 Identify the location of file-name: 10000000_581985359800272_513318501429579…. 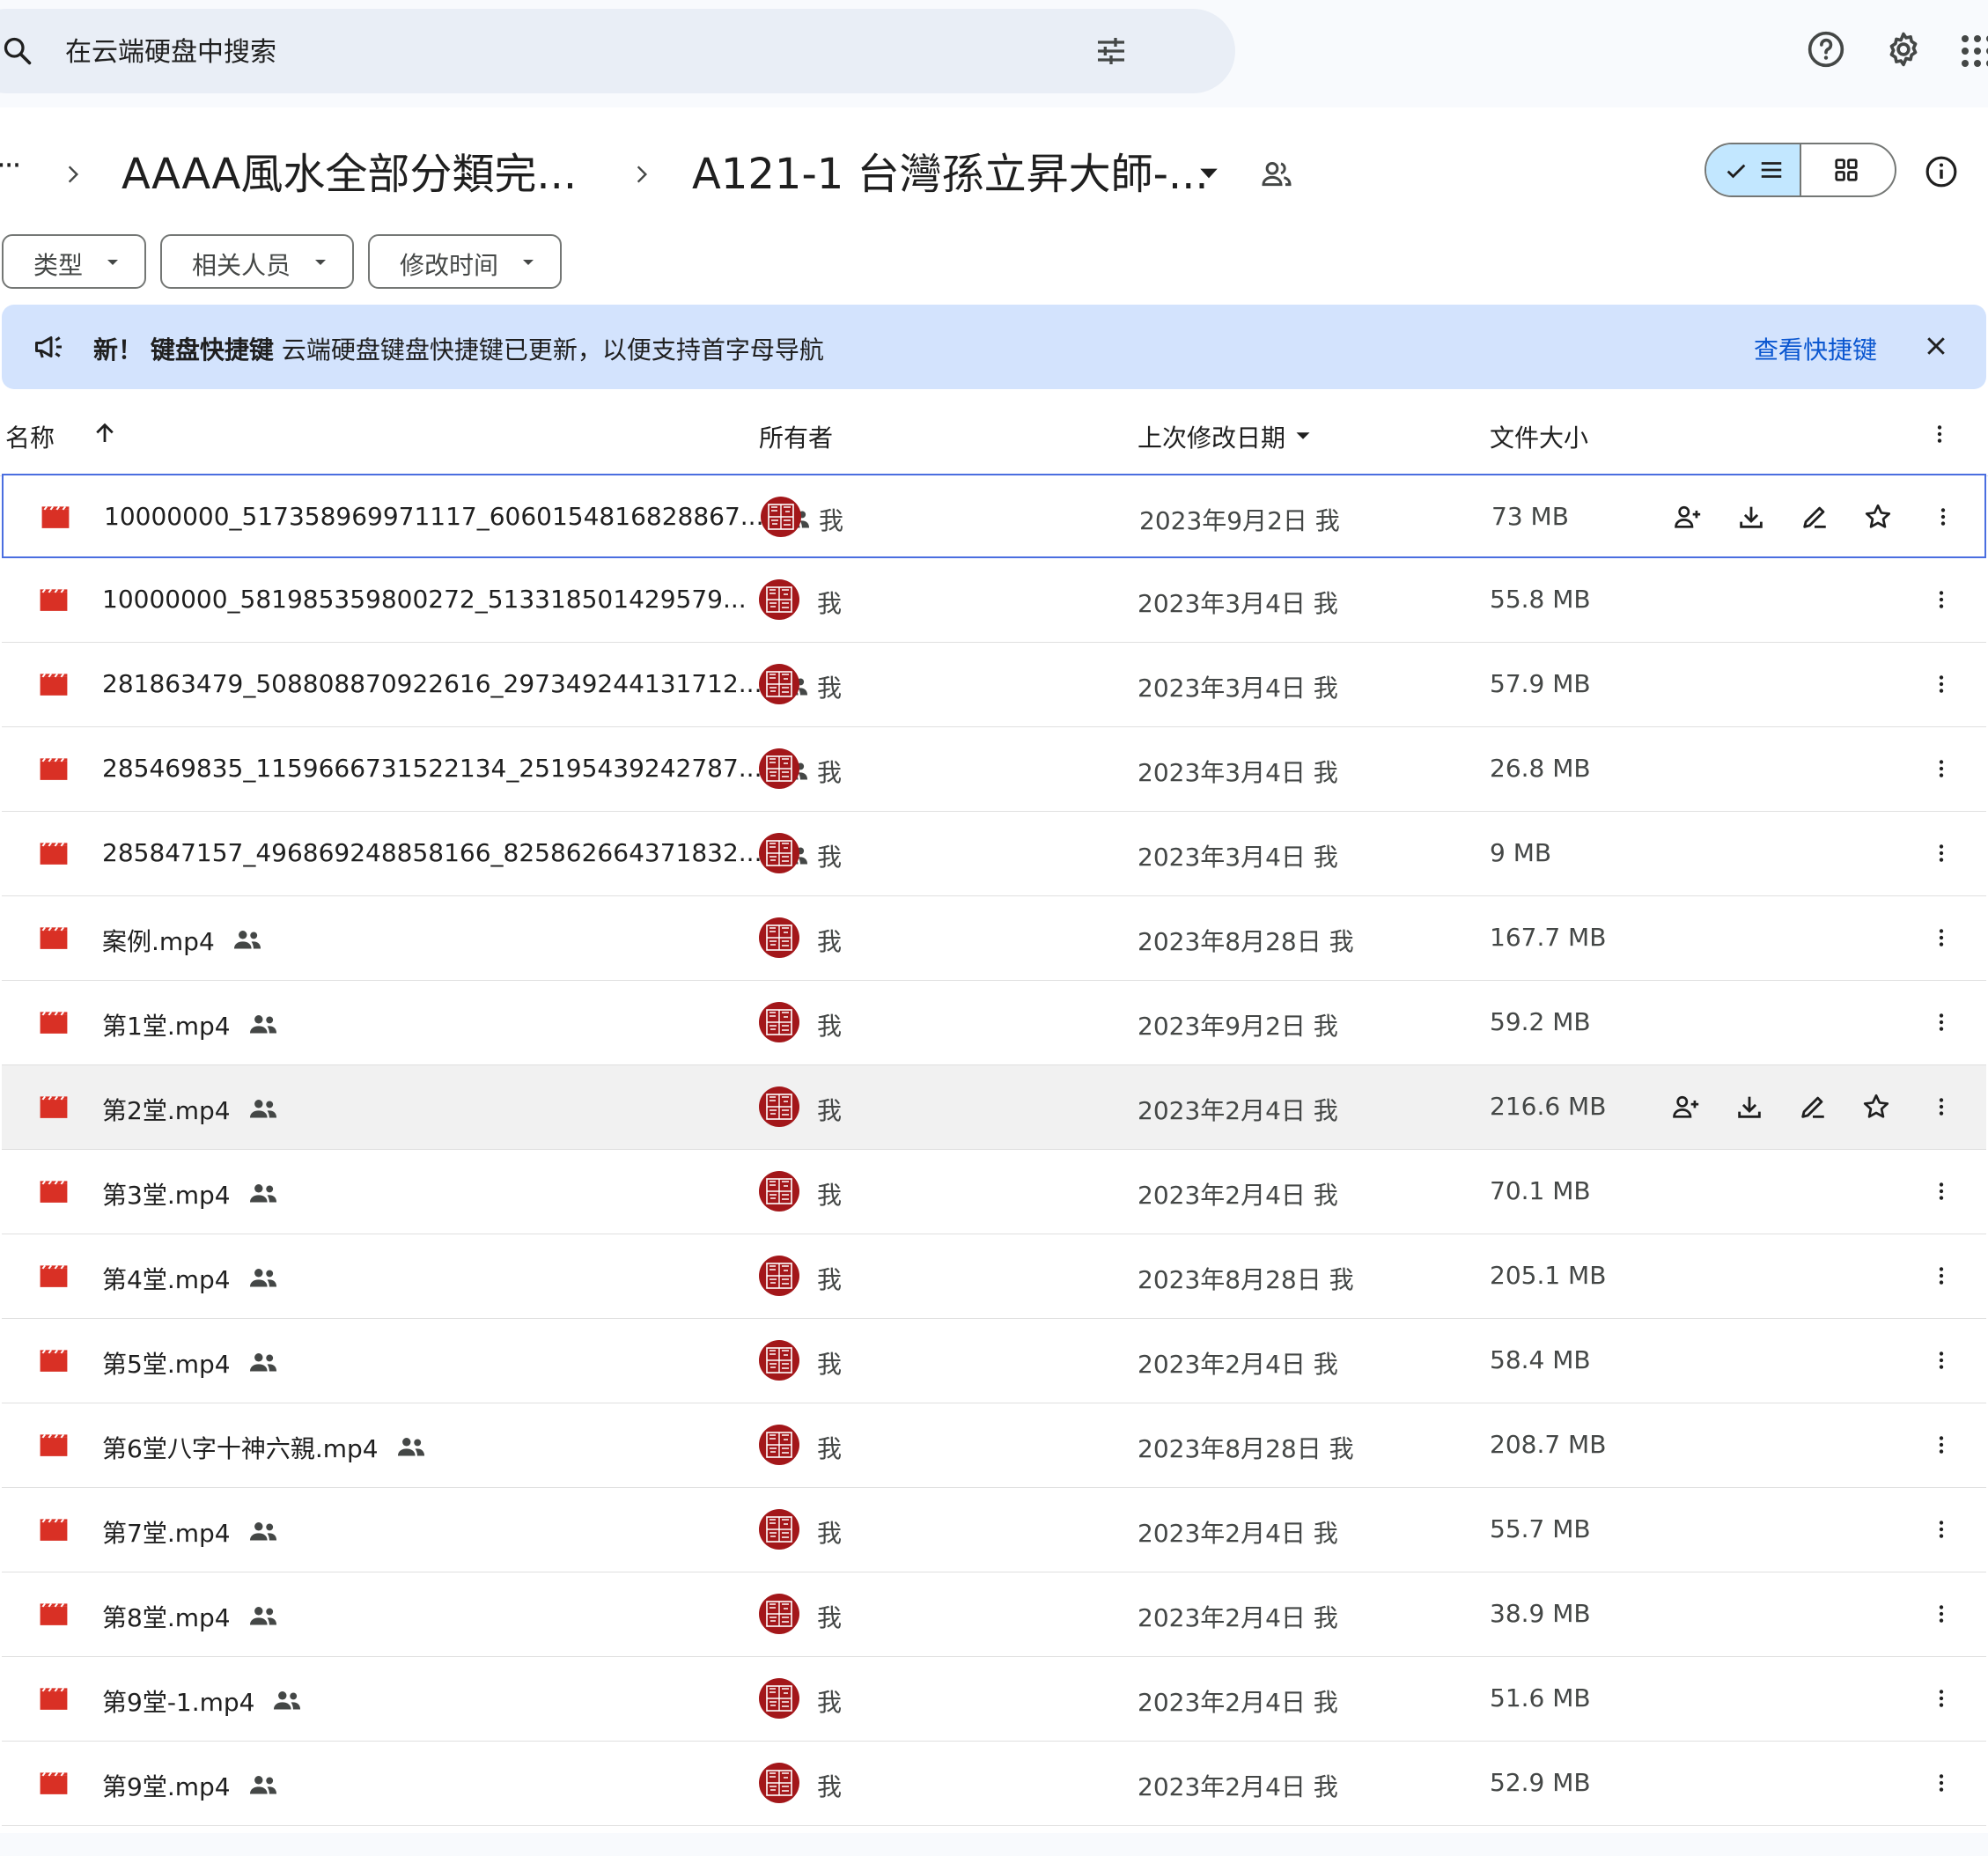
(424, 600).